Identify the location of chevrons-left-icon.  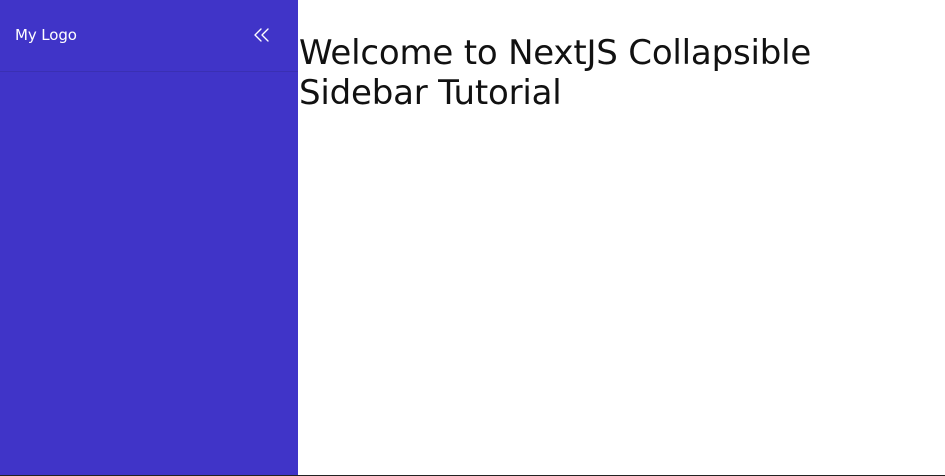
(261, 35).